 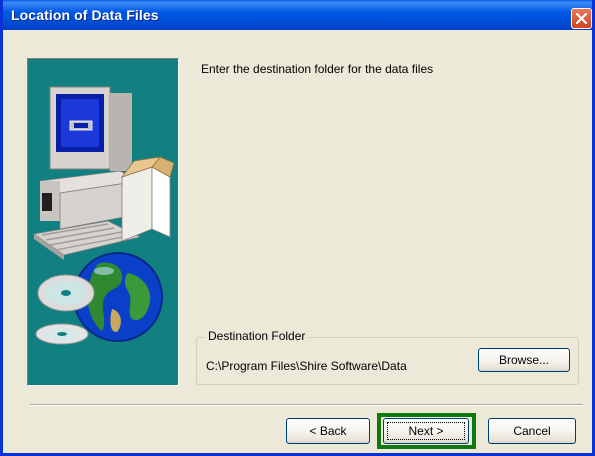 I want to click on close-button, so click(x=581, y=18).